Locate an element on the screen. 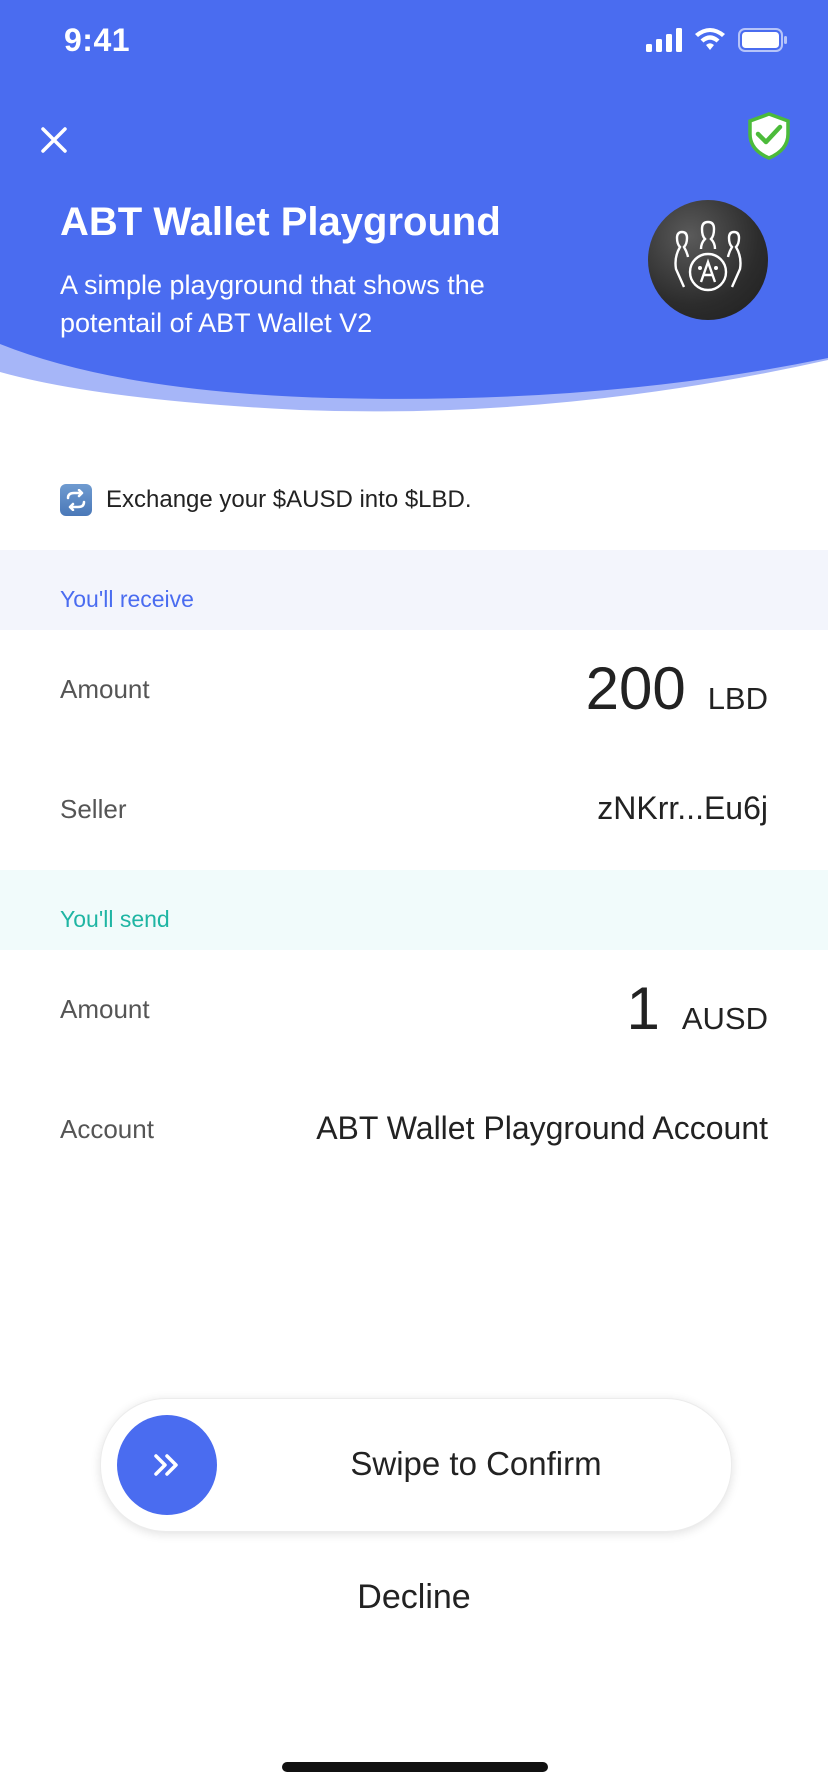 This screenshot has height=1792, width=828. swipe-to-confirm-slider: Swipe to Confirm is located at coordinates (416, 1465).